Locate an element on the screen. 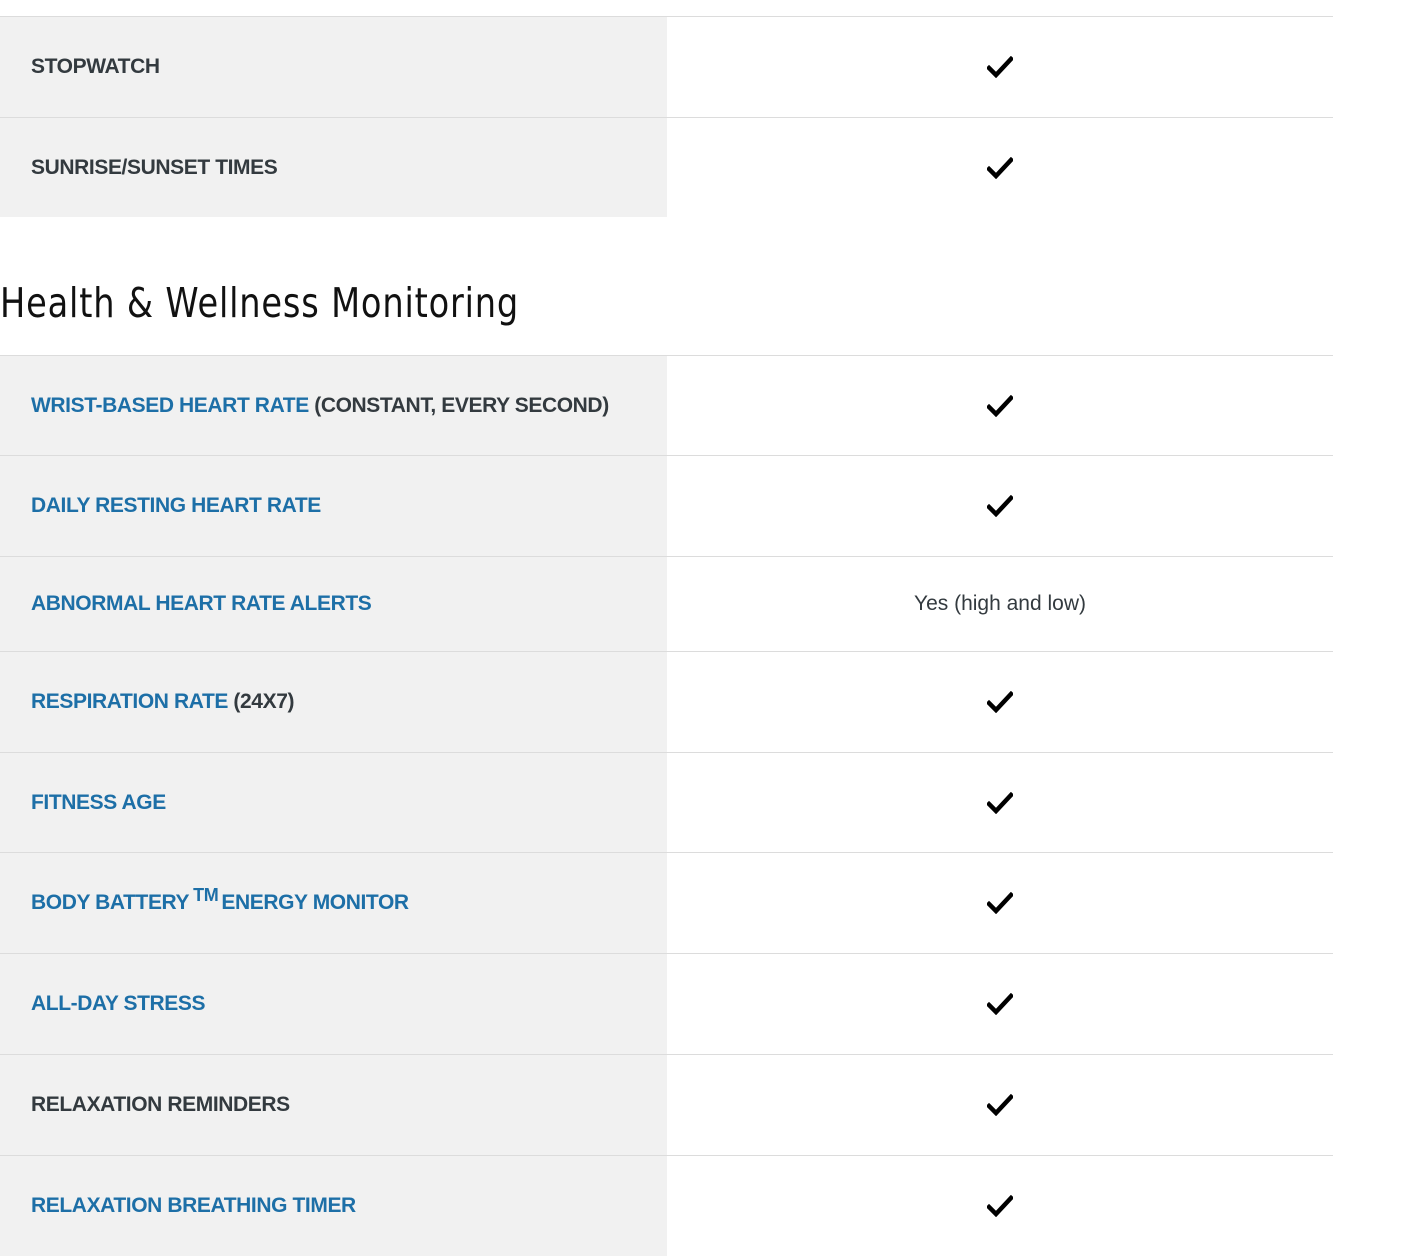 The width and height of the screenshot is (1423, 1256). feature-label: FITNESS AGE is located at coordinates (333, 802).